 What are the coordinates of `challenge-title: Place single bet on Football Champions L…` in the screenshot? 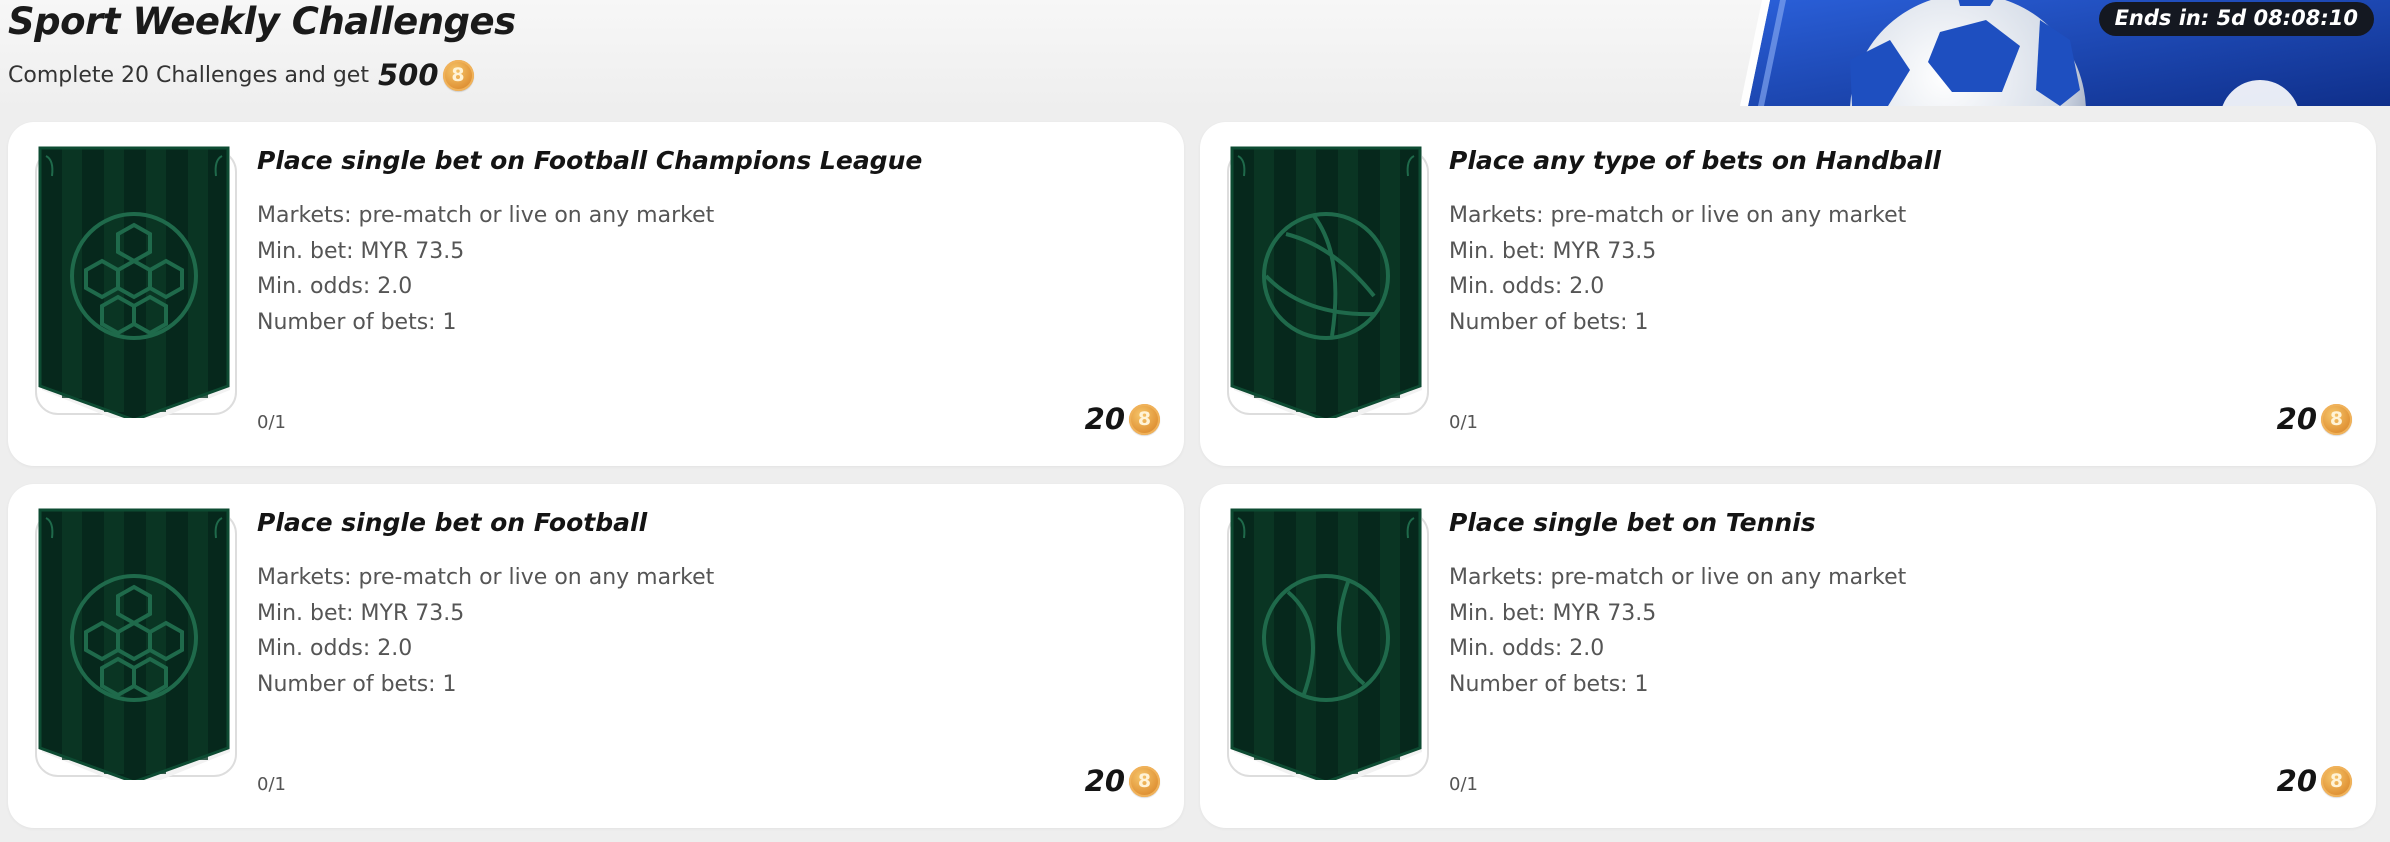 It's located at (590, 160).